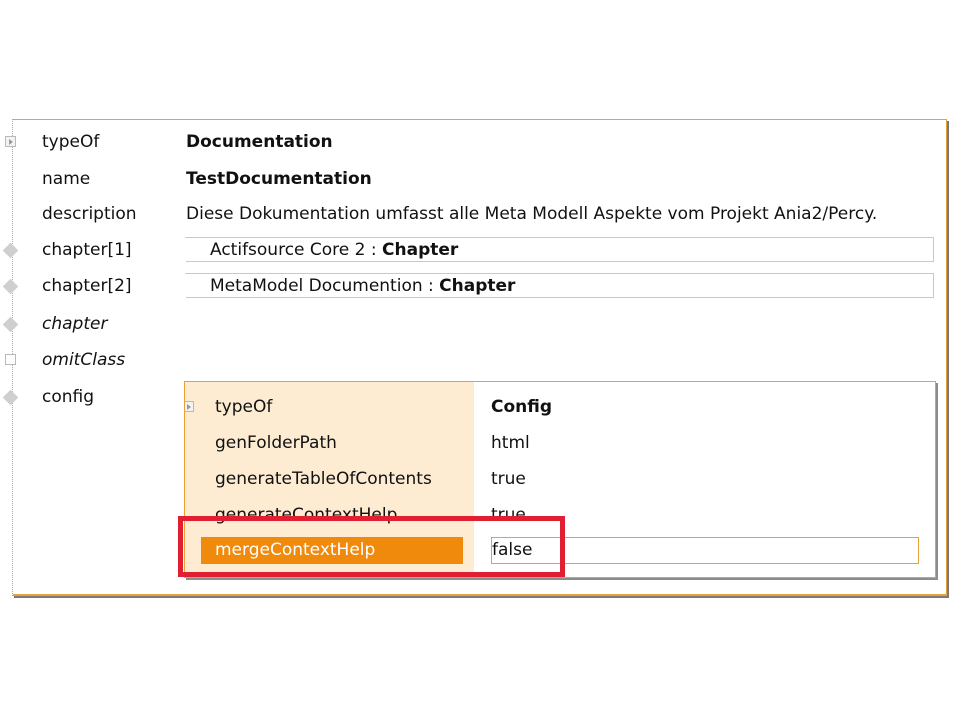 The image size is (960, 720). I want to click on property-label: chapter[2], so click(87, 286).